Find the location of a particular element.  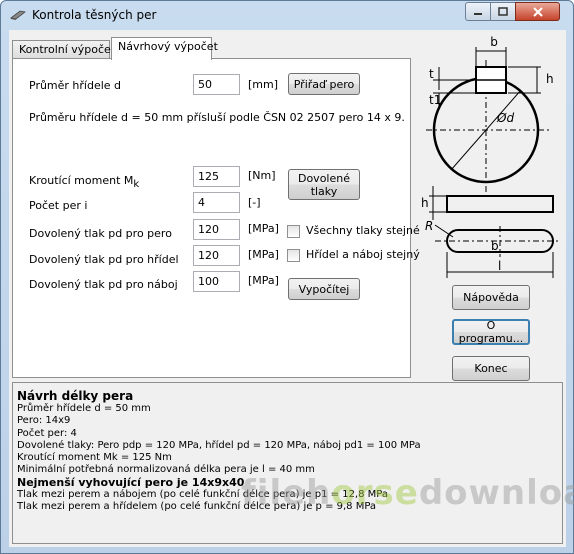

allowed-pressures-button: Dovolené tlaky is located at coordinates (324, 184).